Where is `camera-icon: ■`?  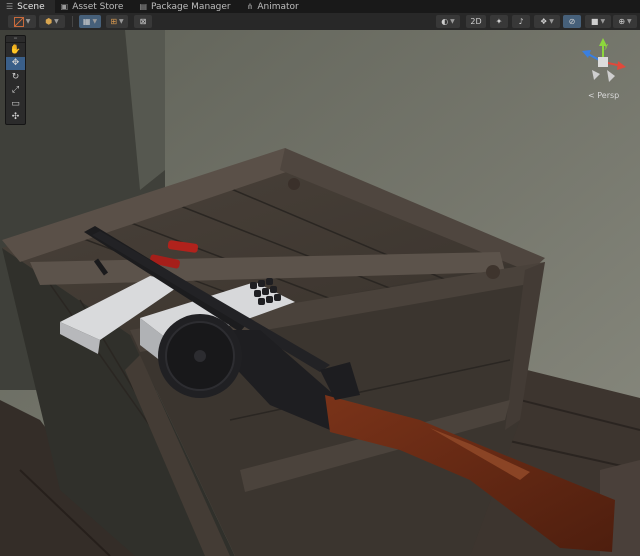 camera-icon: ■ is located at coordinates (594, 21).